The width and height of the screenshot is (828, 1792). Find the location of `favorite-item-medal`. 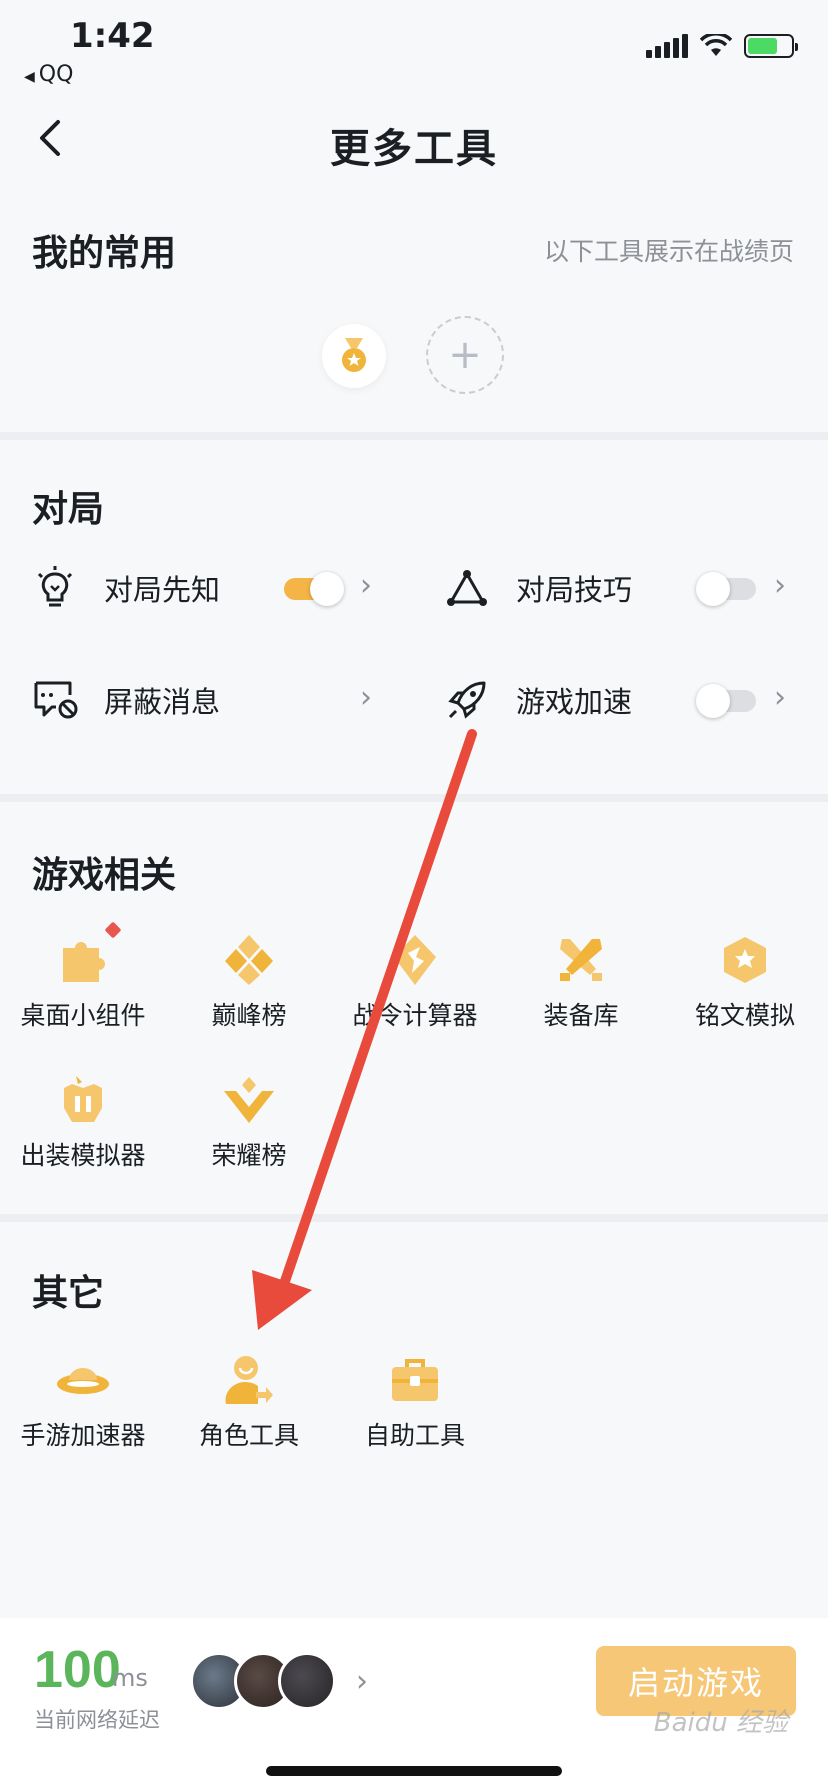

favorite-item-medal is located at coordinates (354, 356).